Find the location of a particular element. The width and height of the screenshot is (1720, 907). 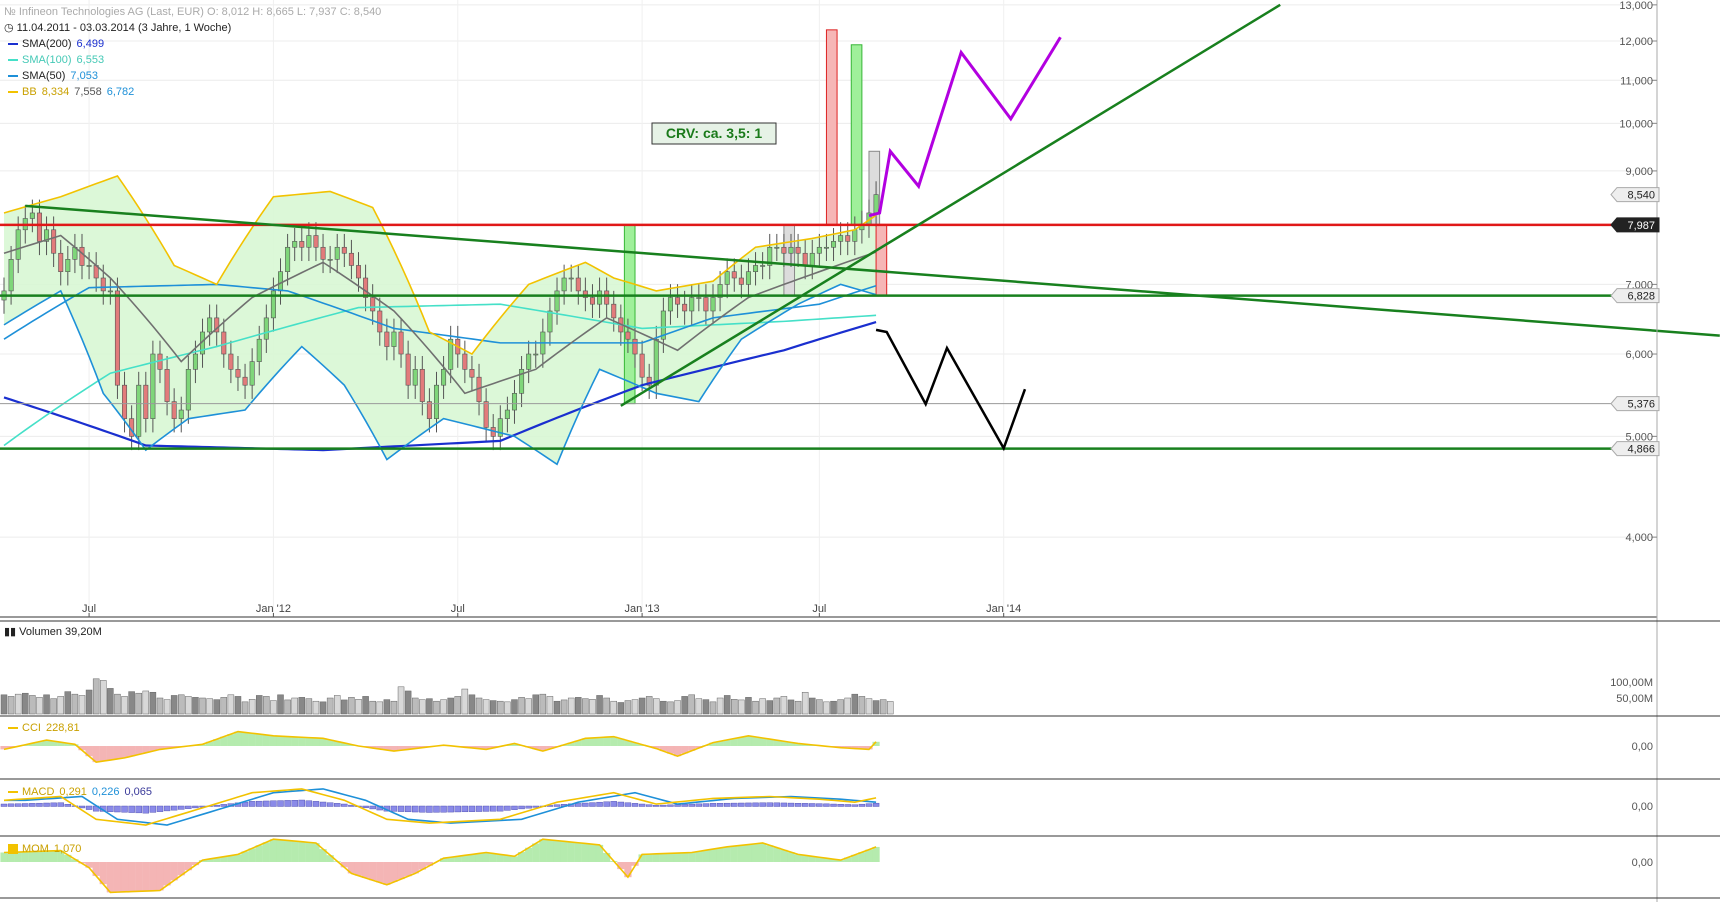

legend-sma100: SMA(100)6,553 is located at coordinates (56, 60).